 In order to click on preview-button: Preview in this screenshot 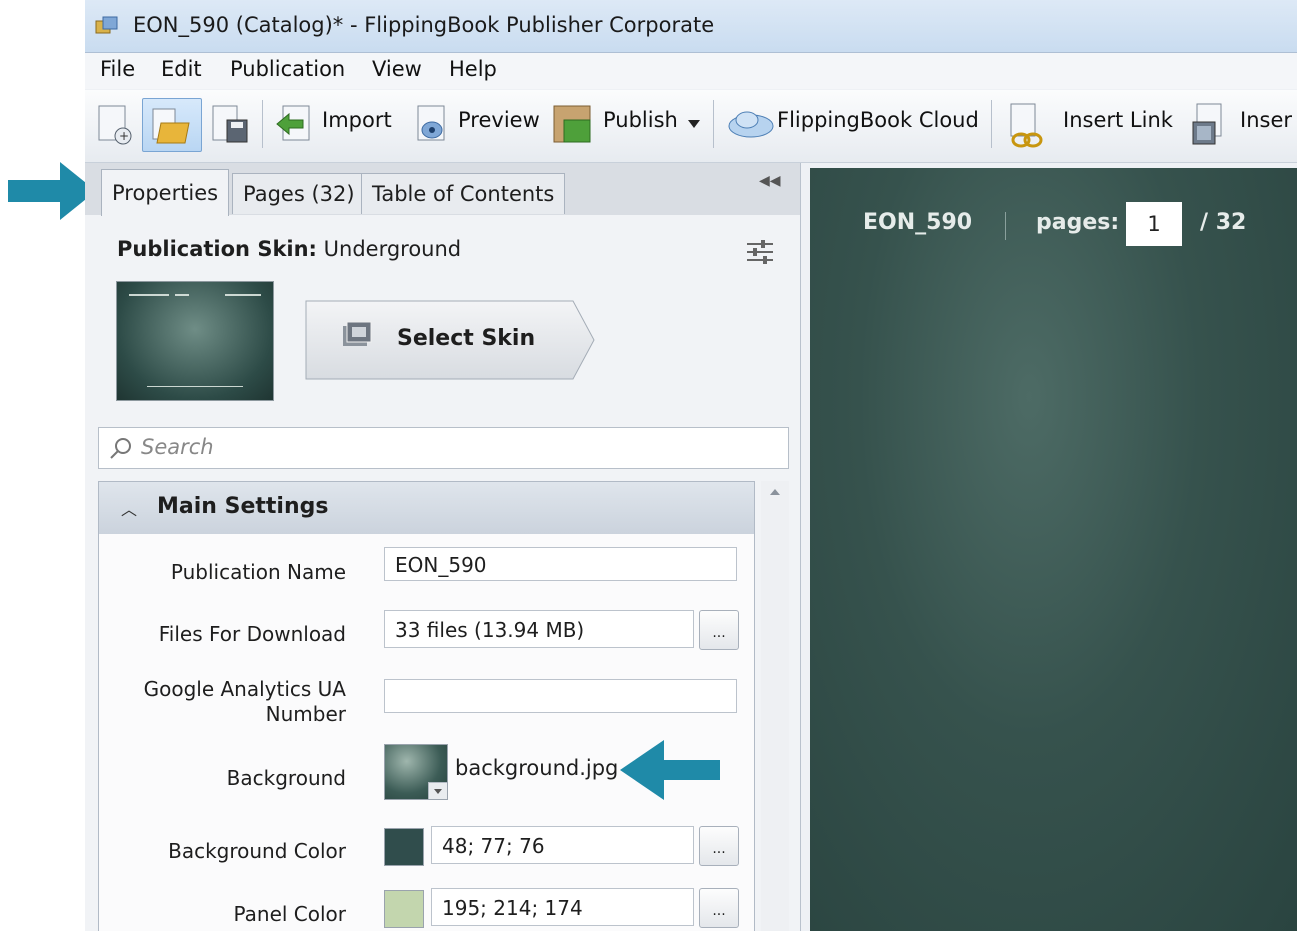, I will do `click(499, 120)`.